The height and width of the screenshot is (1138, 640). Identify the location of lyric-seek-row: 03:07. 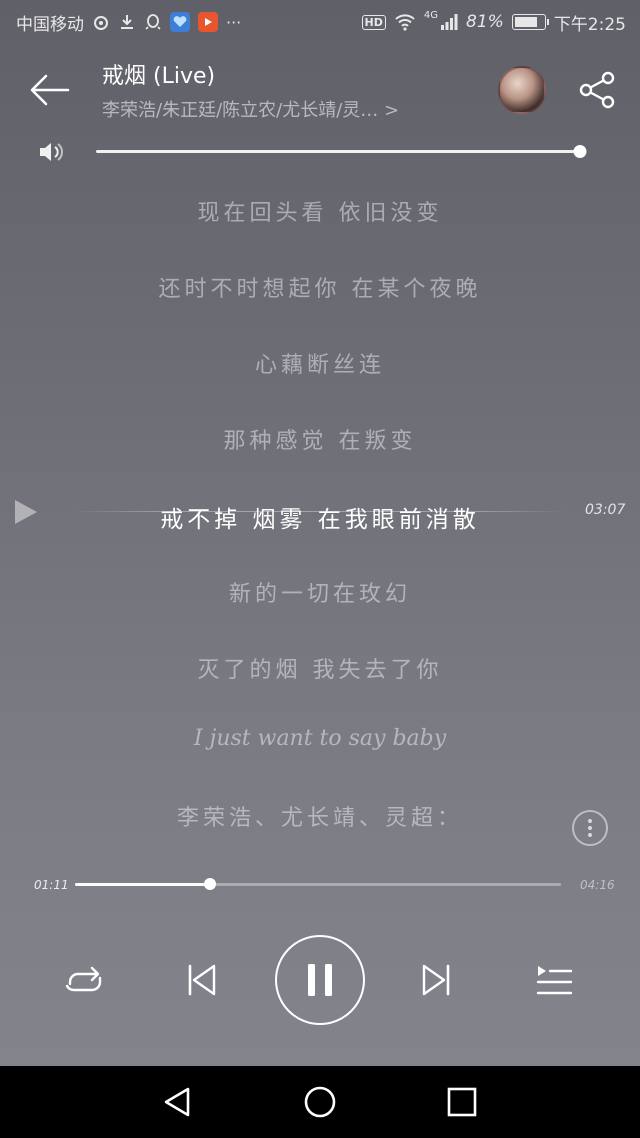
(320, 511).